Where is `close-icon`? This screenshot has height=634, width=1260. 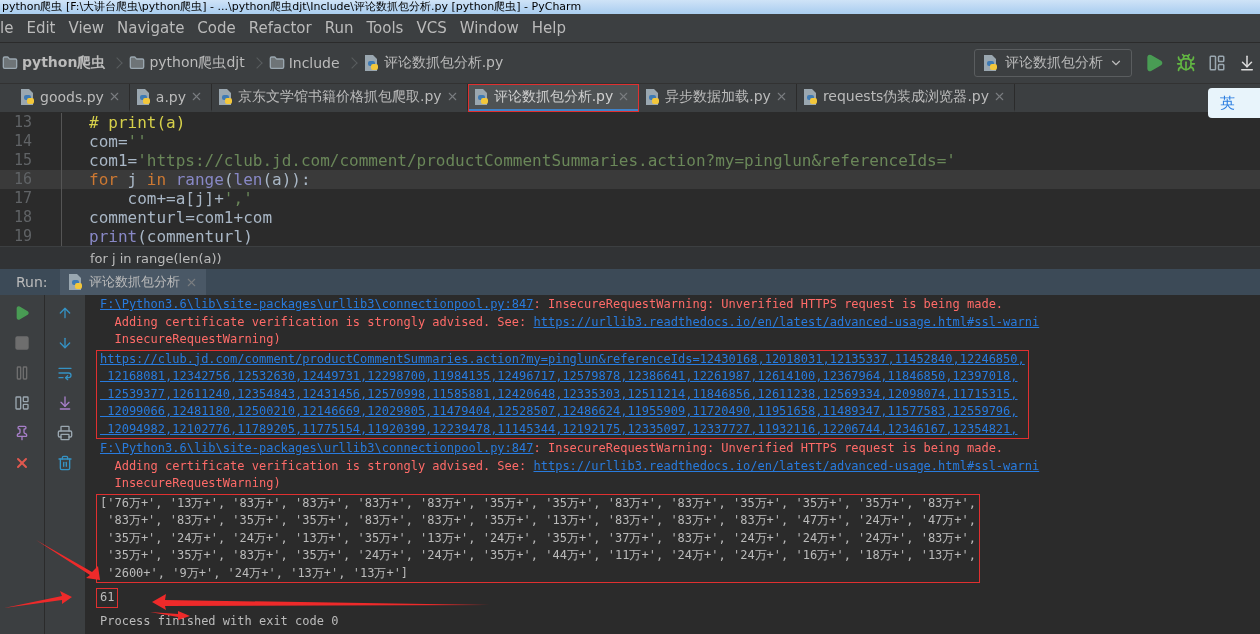 close-icon is located at coordinates (22, 463).